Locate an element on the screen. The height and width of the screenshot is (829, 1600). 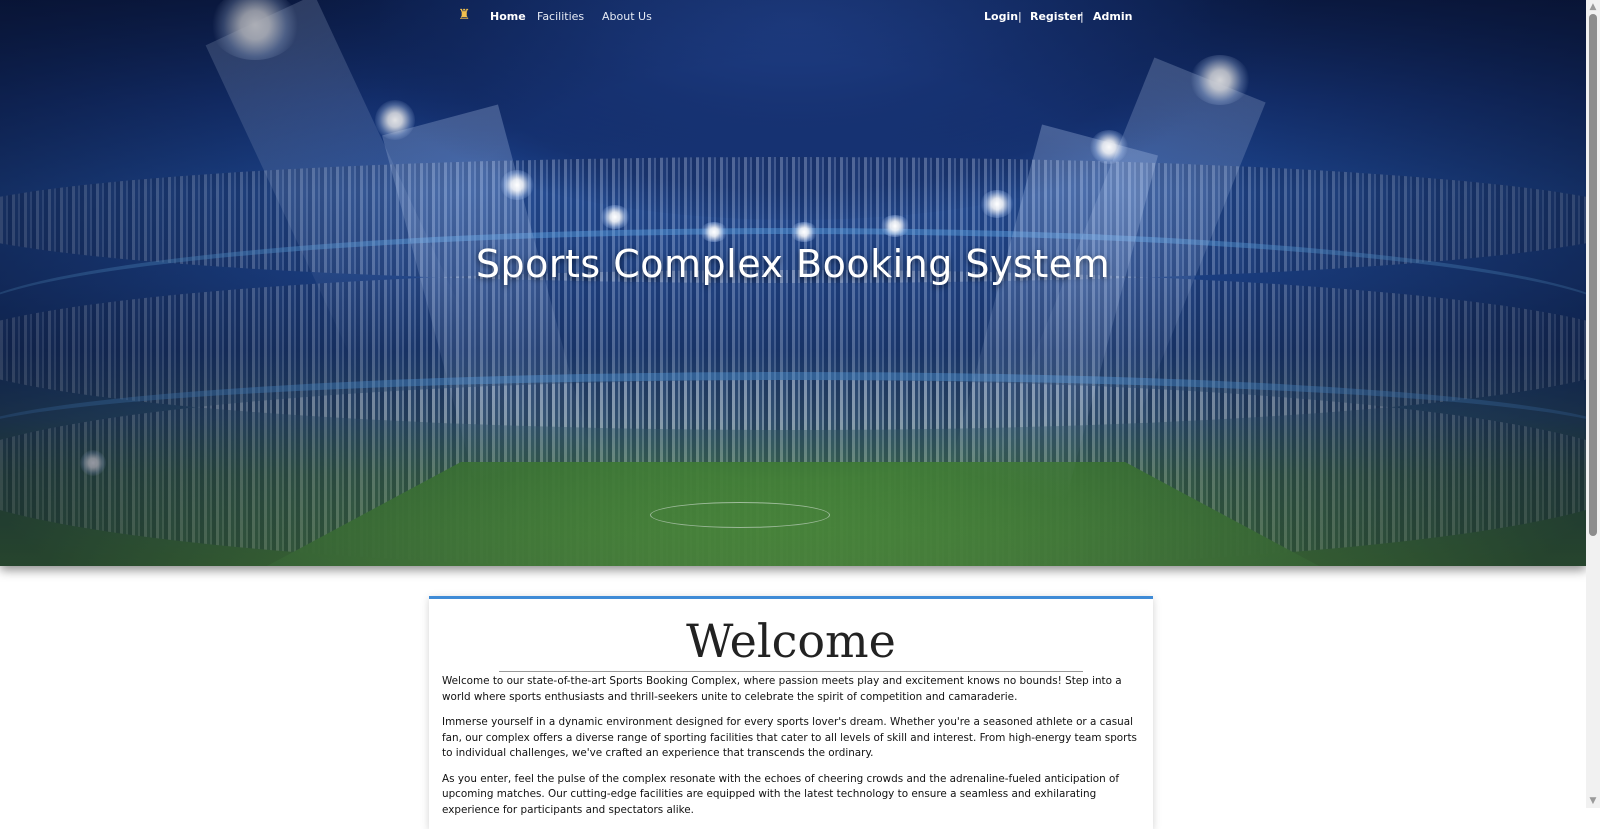
nav-admin-link: Admin is located at coordinates (1112, 16).